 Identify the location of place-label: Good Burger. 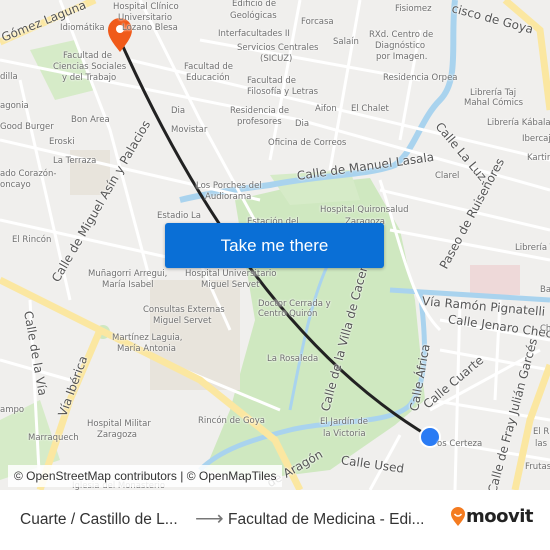
(27, 127).